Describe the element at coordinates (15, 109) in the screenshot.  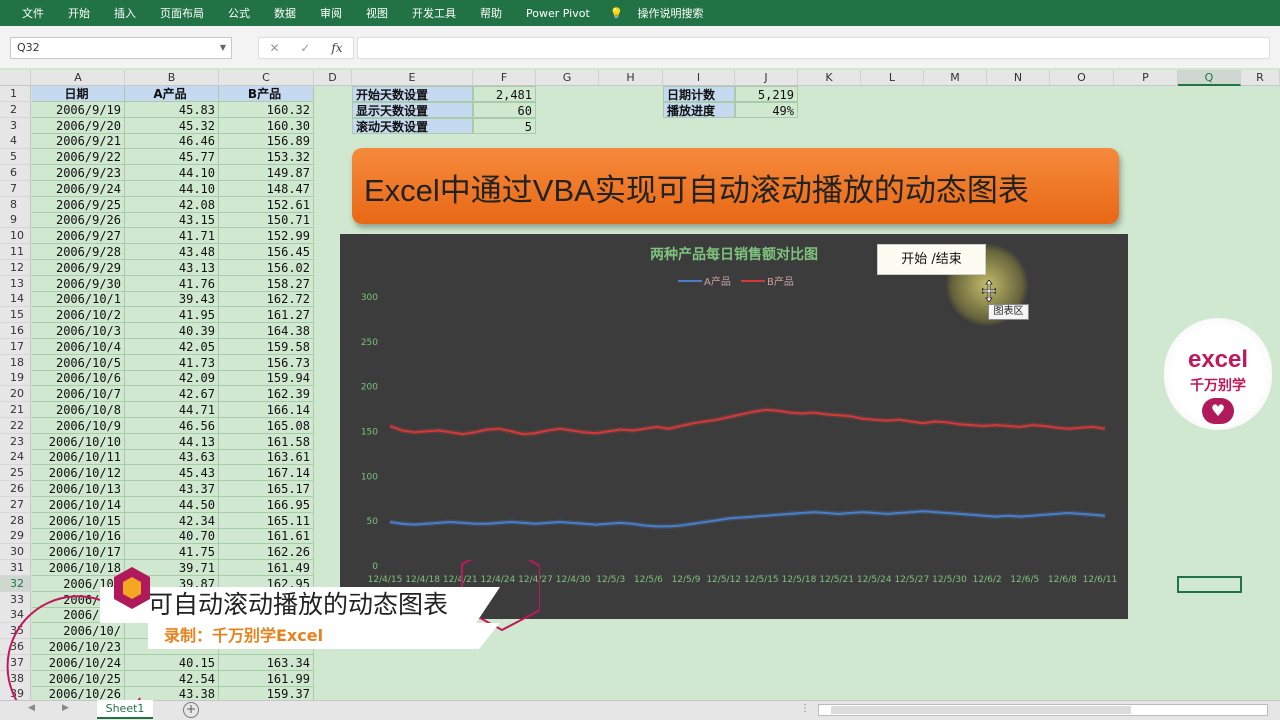
I see `row-header: 2` at that location.